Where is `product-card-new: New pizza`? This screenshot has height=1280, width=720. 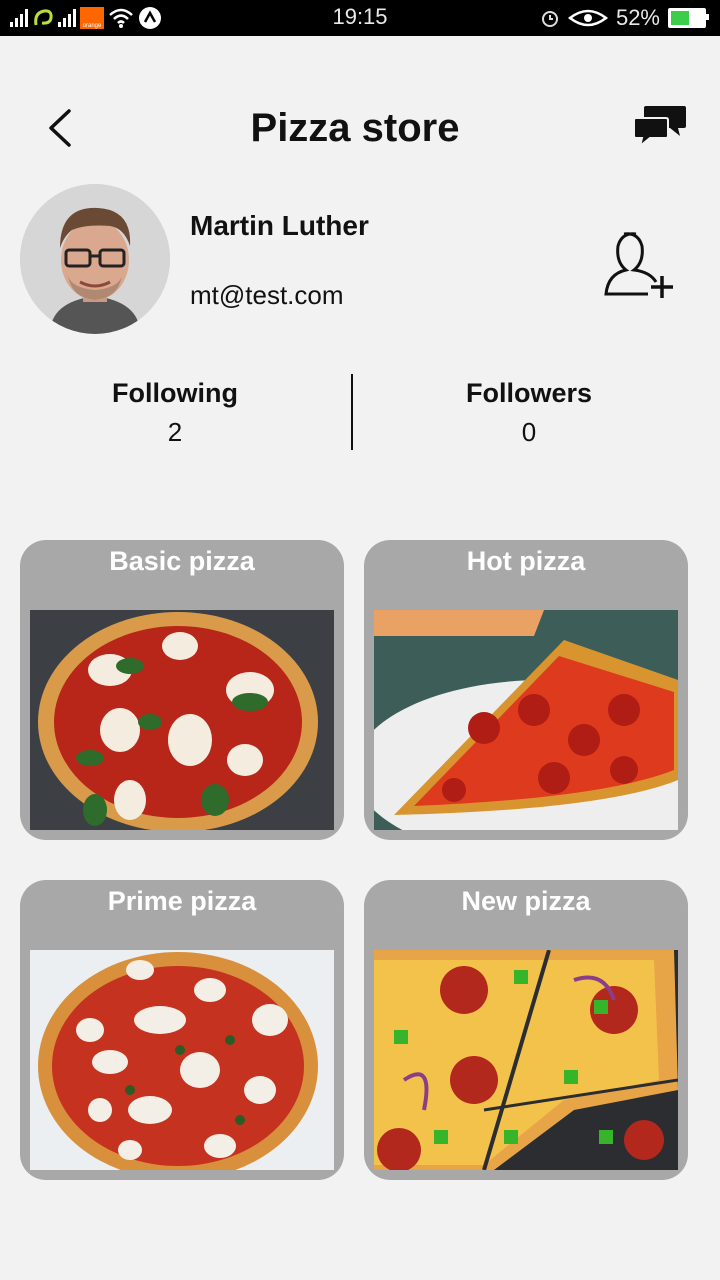 product-card-new: New pizza is located at coordinates (526, 1030).